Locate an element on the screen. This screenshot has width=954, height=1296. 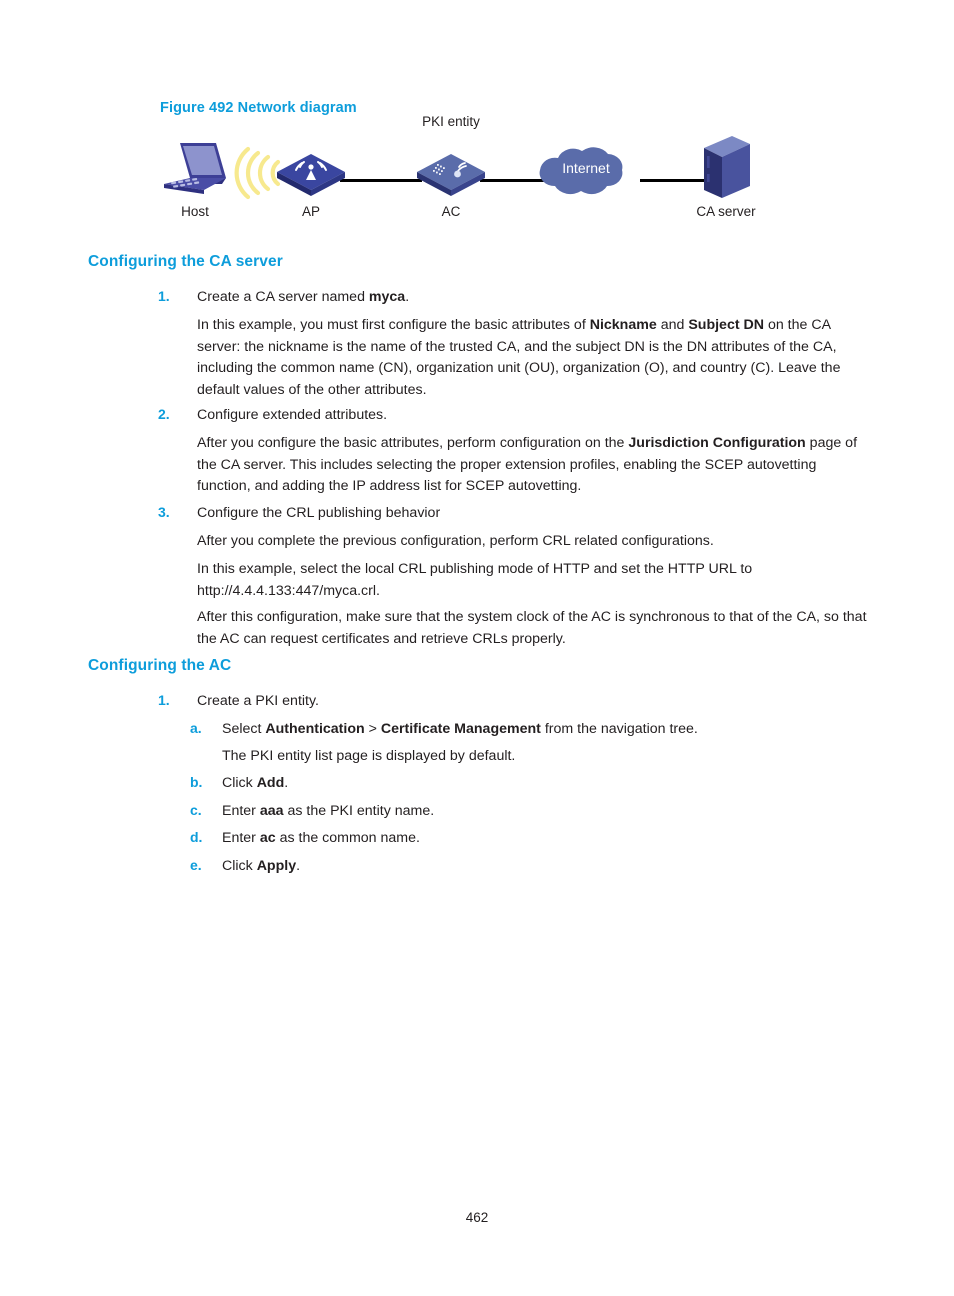
heading-configuring-ac: Configuring the AC is located at coordinates (160, 665).